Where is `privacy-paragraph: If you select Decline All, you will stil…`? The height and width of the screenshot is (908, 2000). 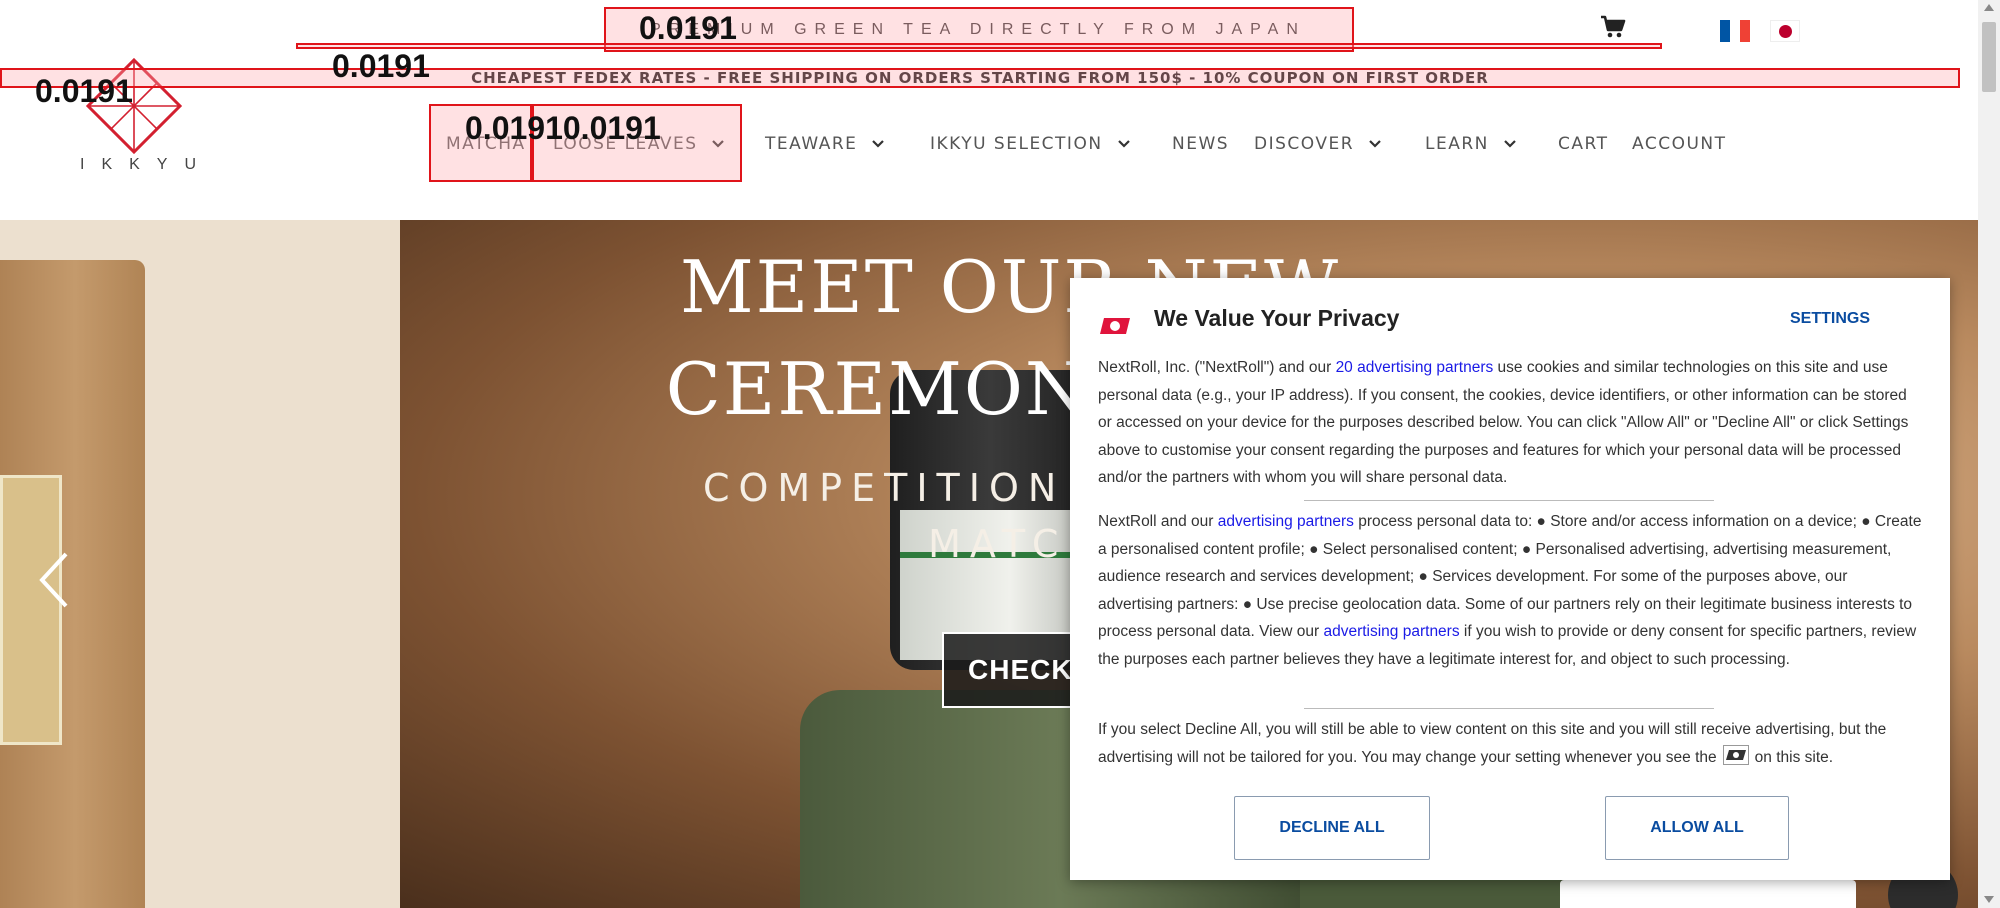
privacy-paragraph: If you select Decline All, you will stil… is located at coordinates (1511, 743).